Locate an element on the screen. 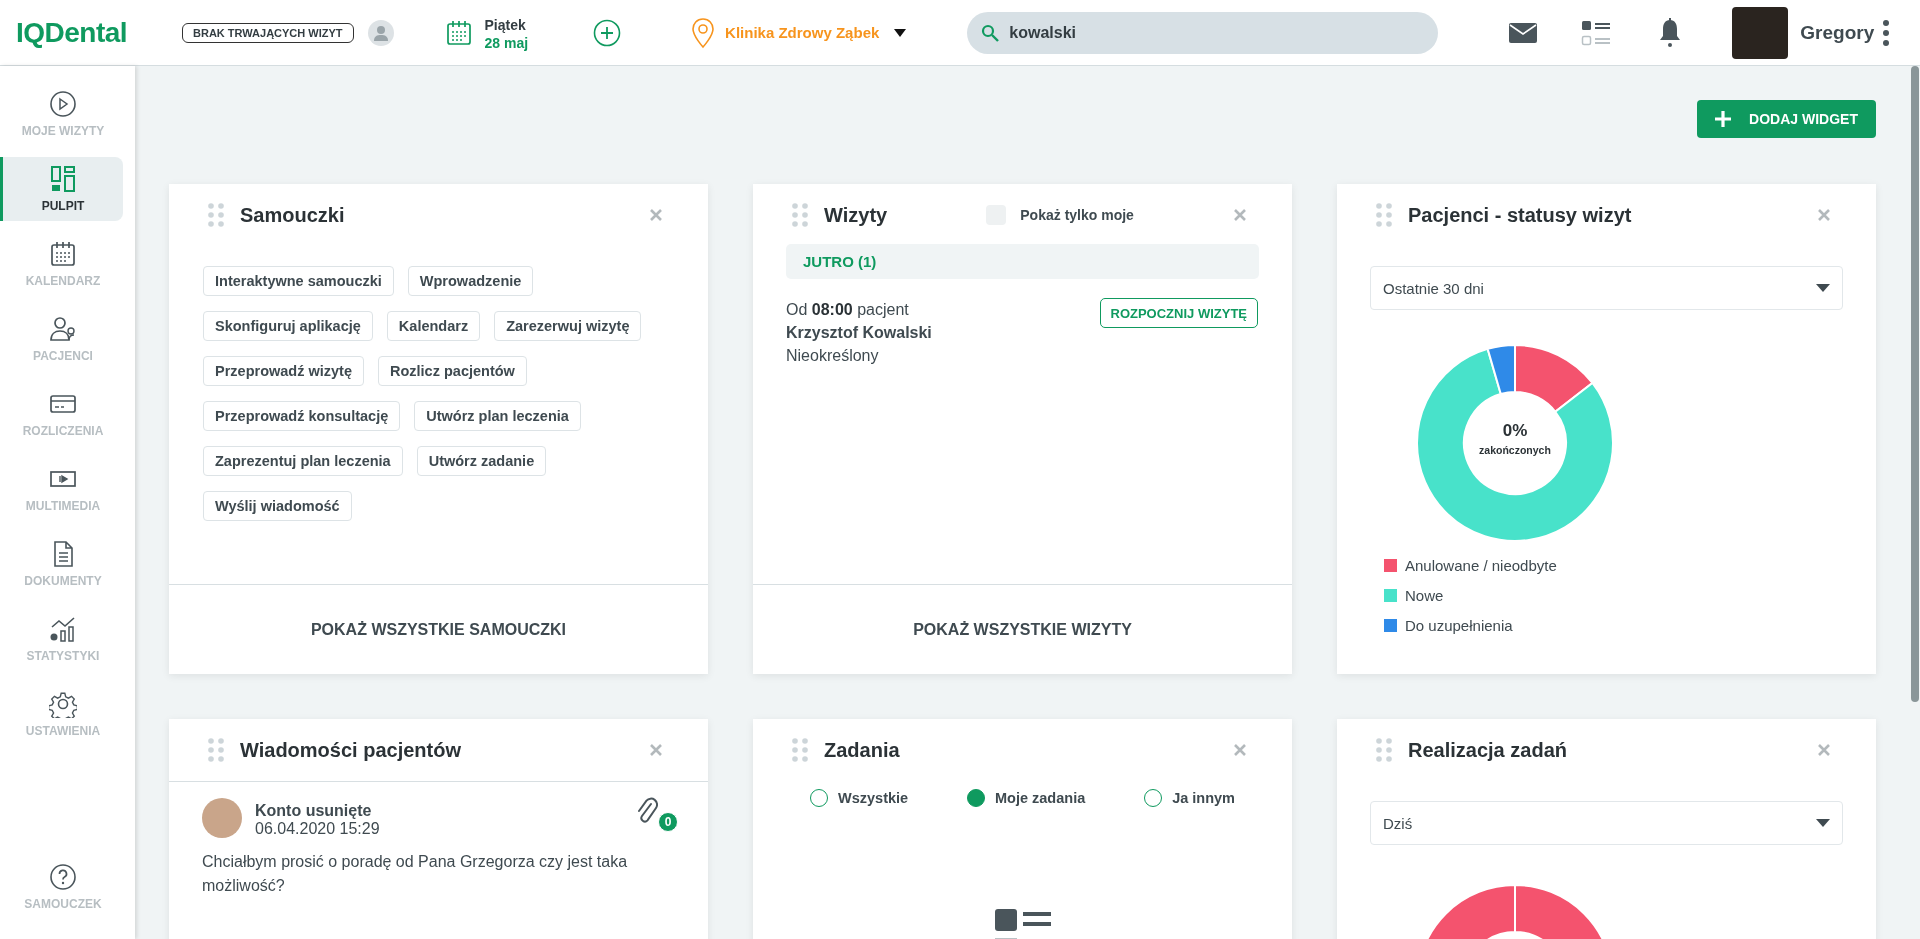  visit-type: Nieokreślony is located at coordinates (833, 356).